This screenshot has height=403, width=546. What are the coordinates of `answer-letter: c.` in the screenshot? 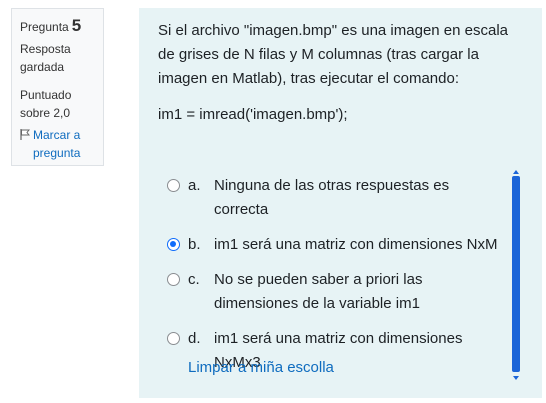 It's located at (194, 279).